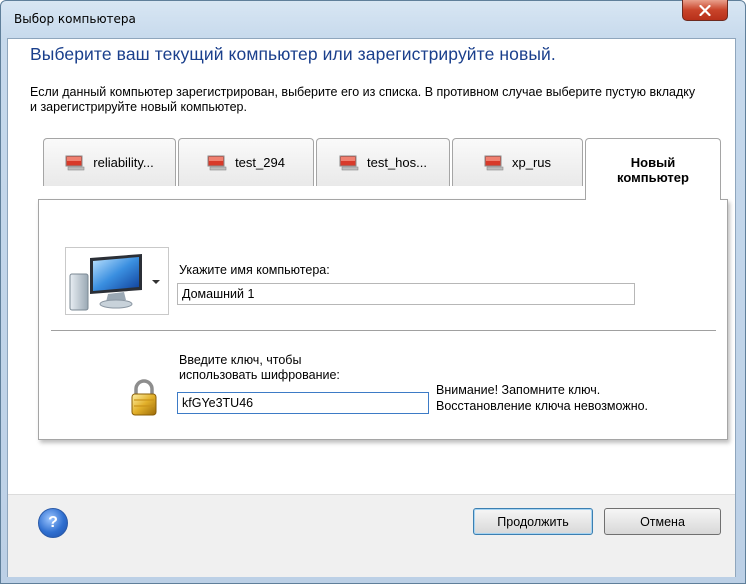 The image size is (746, 584). I want to click on tab-xp-rus: xp_rus, so click(517, 162).